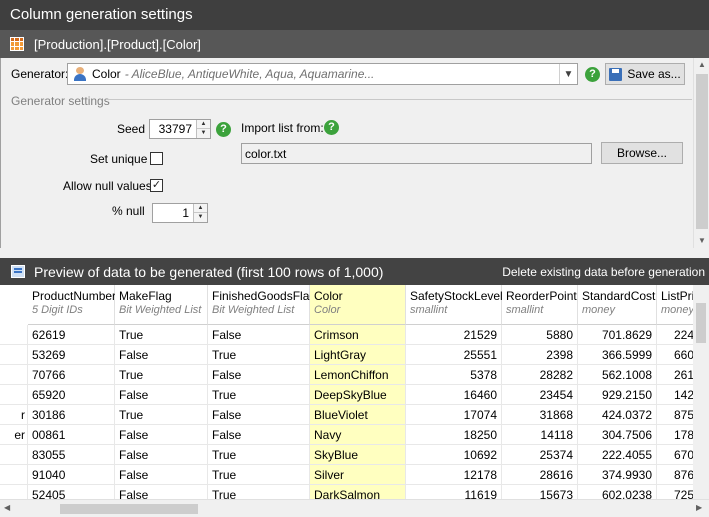  I want to click on table-cell: 28616, so click(540, 475).